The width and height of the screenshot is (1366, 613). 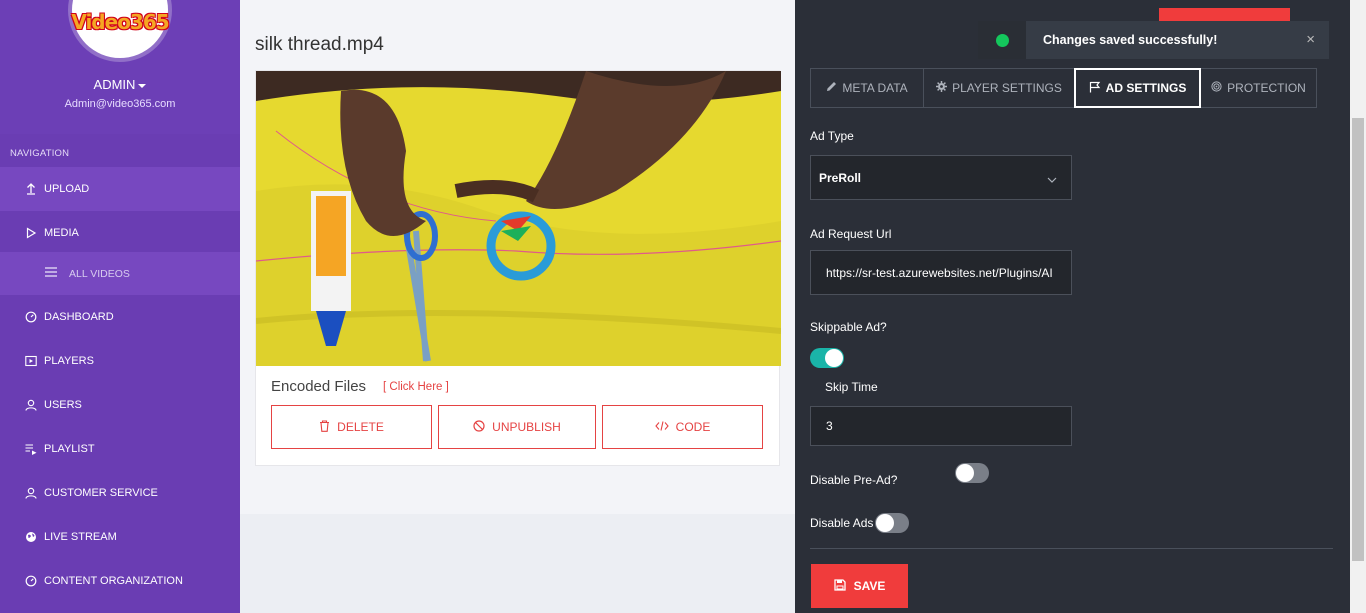 What do you see at coordinates (51, 273) in the screenshot?
I see `list-icon` at bounding box center [51, 273].